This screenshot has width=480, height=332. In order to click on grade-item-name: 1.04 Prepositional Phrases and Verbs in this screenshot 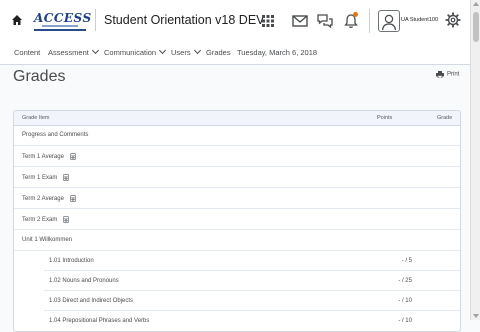, I will do `click(99, 321)`.